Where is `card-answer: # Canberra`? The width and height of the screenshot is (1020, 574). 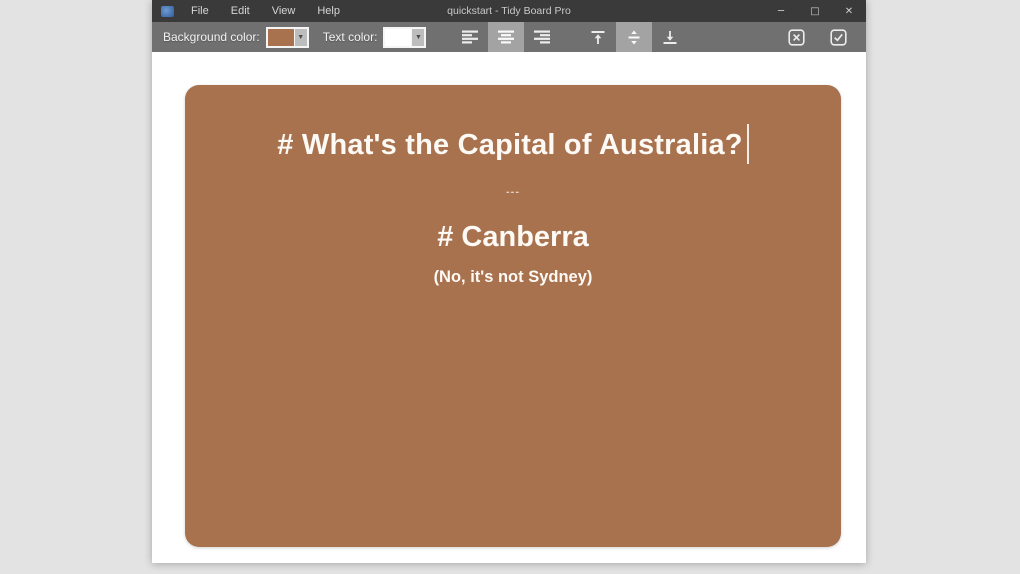
card-answer: # Canberra is located at coordinates (513, 237).